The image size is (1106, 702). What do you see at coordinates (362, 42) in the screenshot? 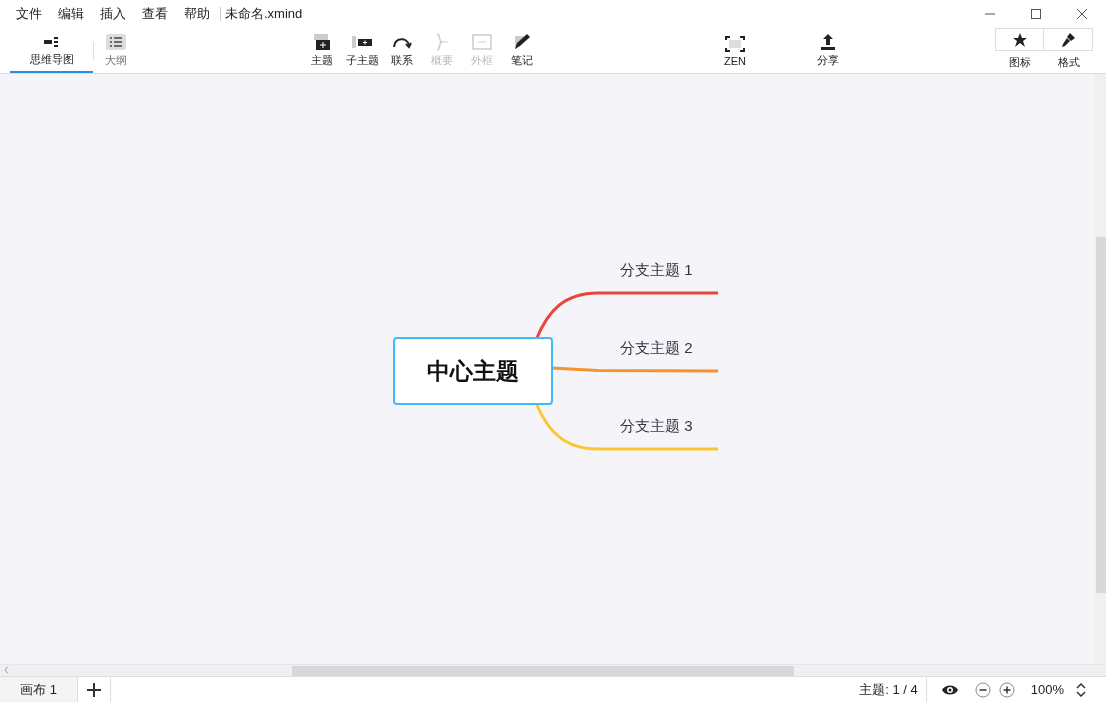
I see `subtopic-icon` at bounding box center [362, 42].